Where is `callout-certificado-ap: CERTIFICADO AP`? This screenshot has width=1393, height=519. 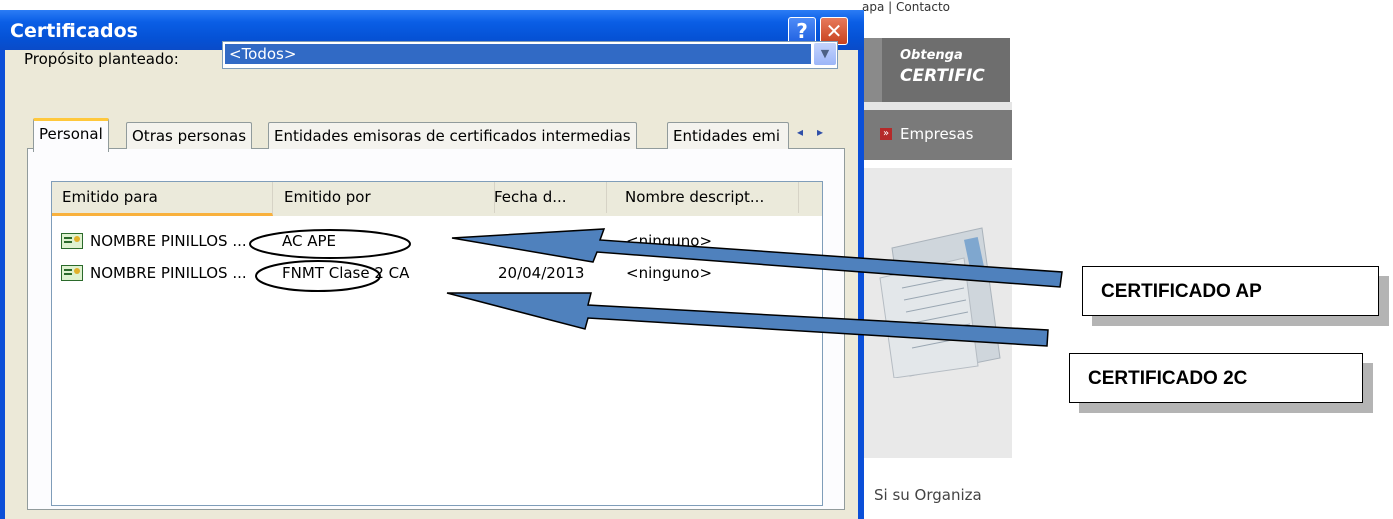 callout-certificado-ap: CERTIFICADO AP is located at coordinates (1230, 291).